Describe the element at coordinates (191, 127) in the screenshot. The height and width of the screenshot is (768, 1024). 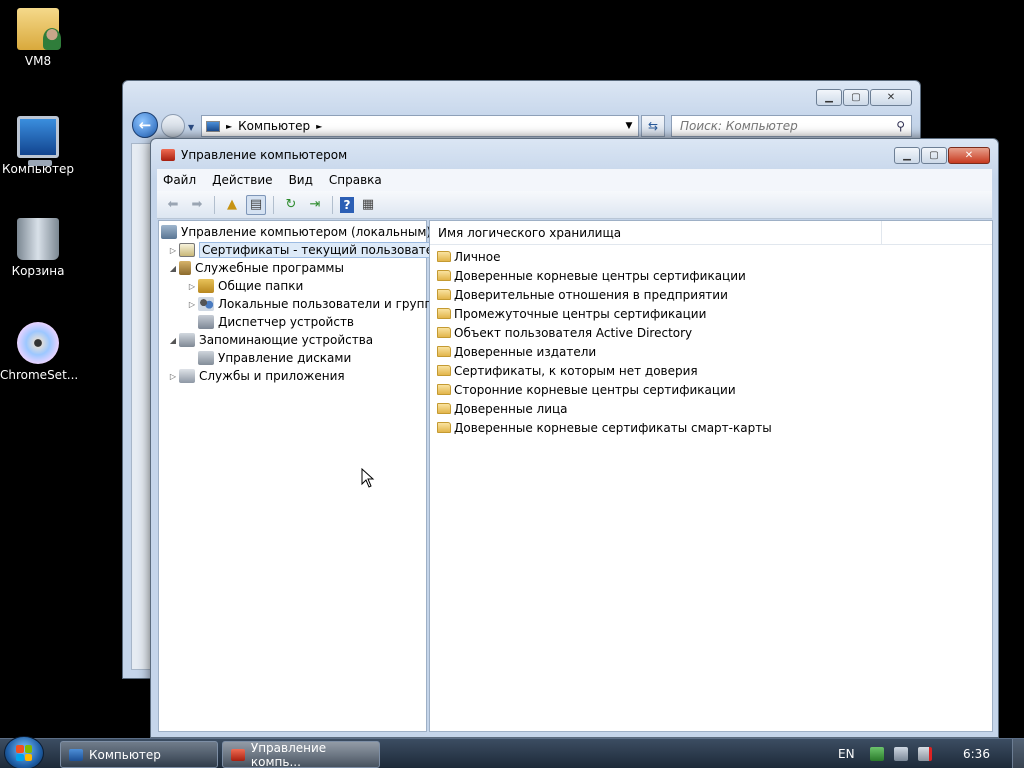
I see `history-dropdown-icon: ▼` at that location.